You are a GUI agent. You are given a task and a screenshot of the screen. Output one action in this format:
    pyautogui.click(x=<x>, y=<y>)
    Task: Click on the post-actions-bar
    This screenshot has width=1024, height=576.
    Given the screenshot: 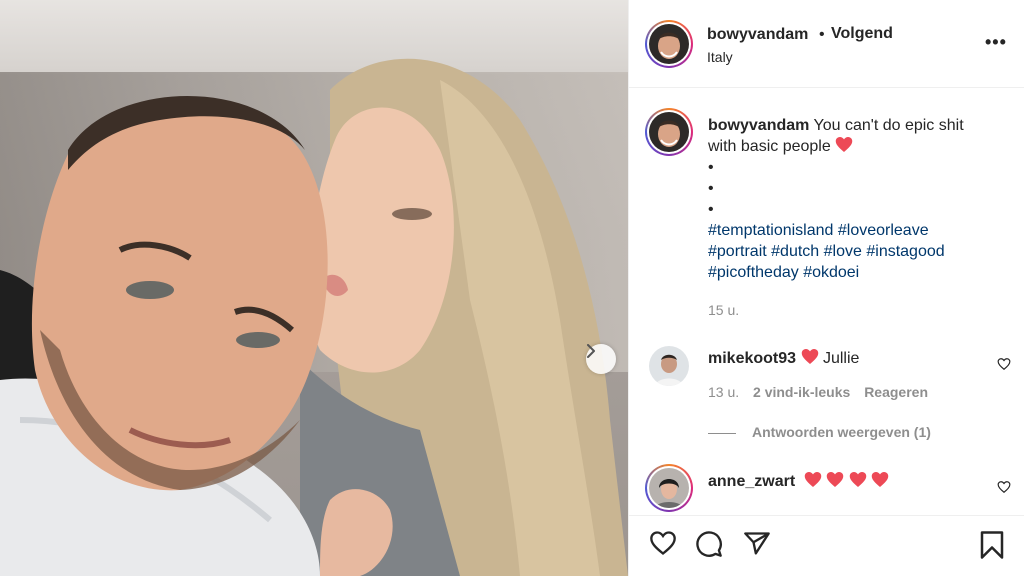 What is the action you would take?
    pyautogui.click(x=826, y=545)
    